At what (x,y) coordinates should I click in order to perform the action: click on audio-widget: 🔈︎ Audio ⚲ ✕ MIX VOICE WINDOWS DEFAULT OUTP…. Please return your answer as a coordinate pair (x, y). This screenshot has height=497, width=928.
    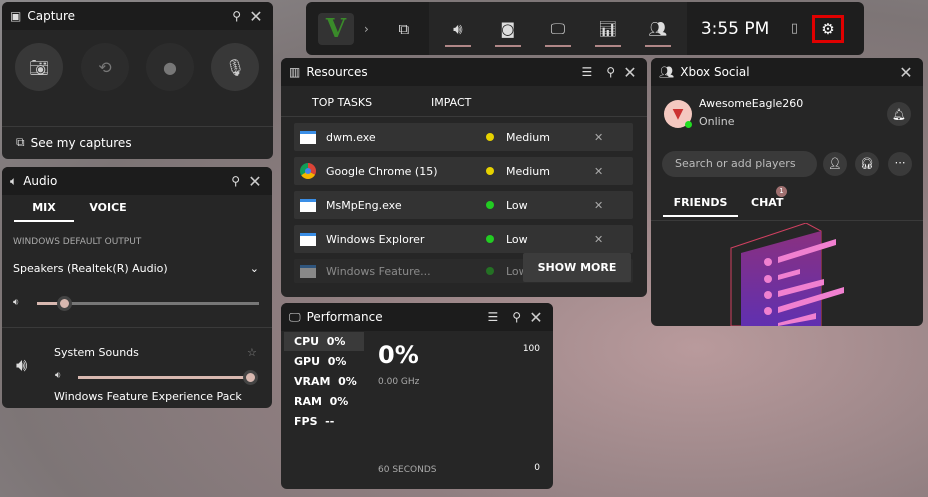
    Looking at the image, I should click on (137, 287).